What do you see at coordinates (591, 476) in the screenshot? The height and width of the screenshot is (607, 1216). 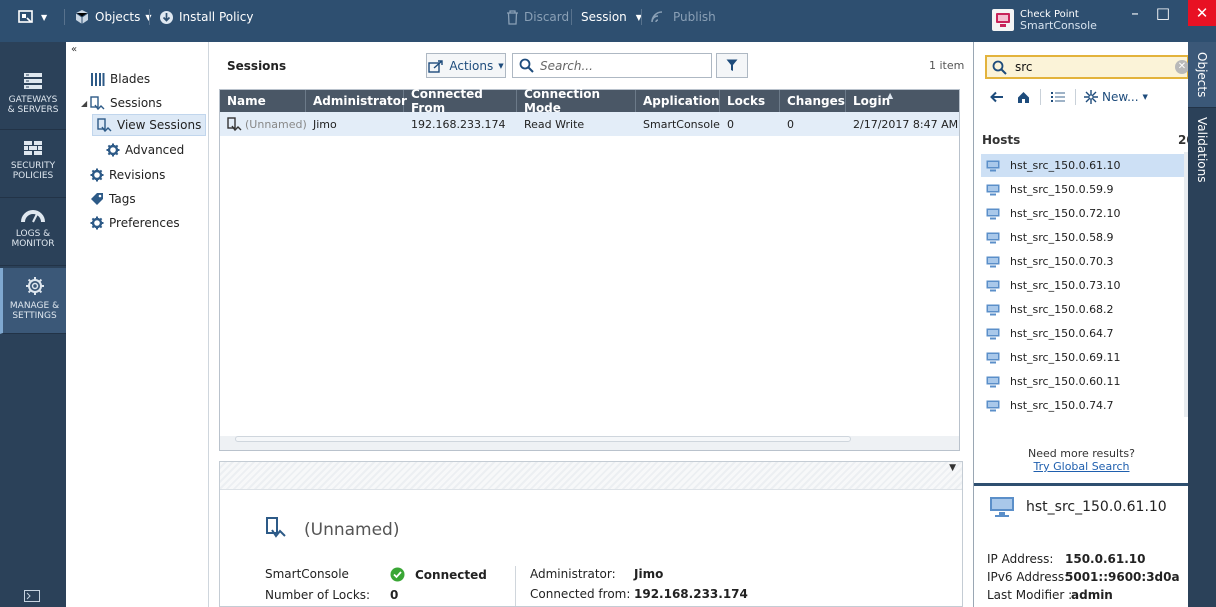 I see `details-splitter: ▼` at bounding box center [591, 476].